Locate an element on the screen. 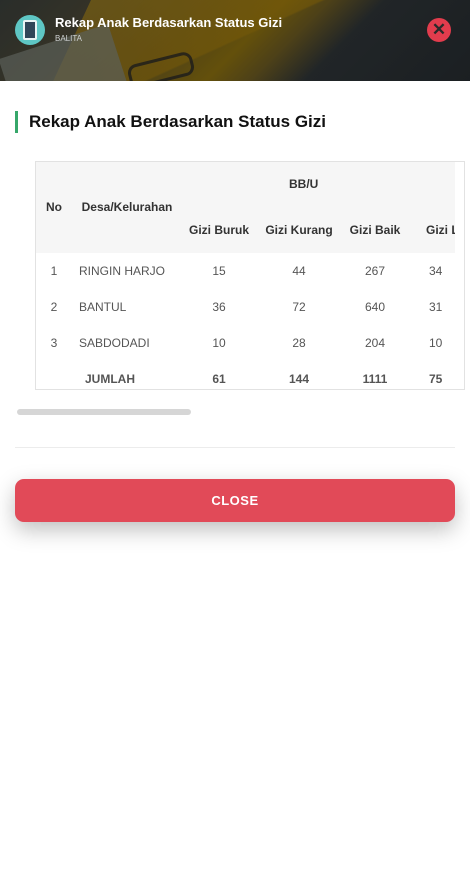  total-value: 144 is located at coordinates (299, 379).